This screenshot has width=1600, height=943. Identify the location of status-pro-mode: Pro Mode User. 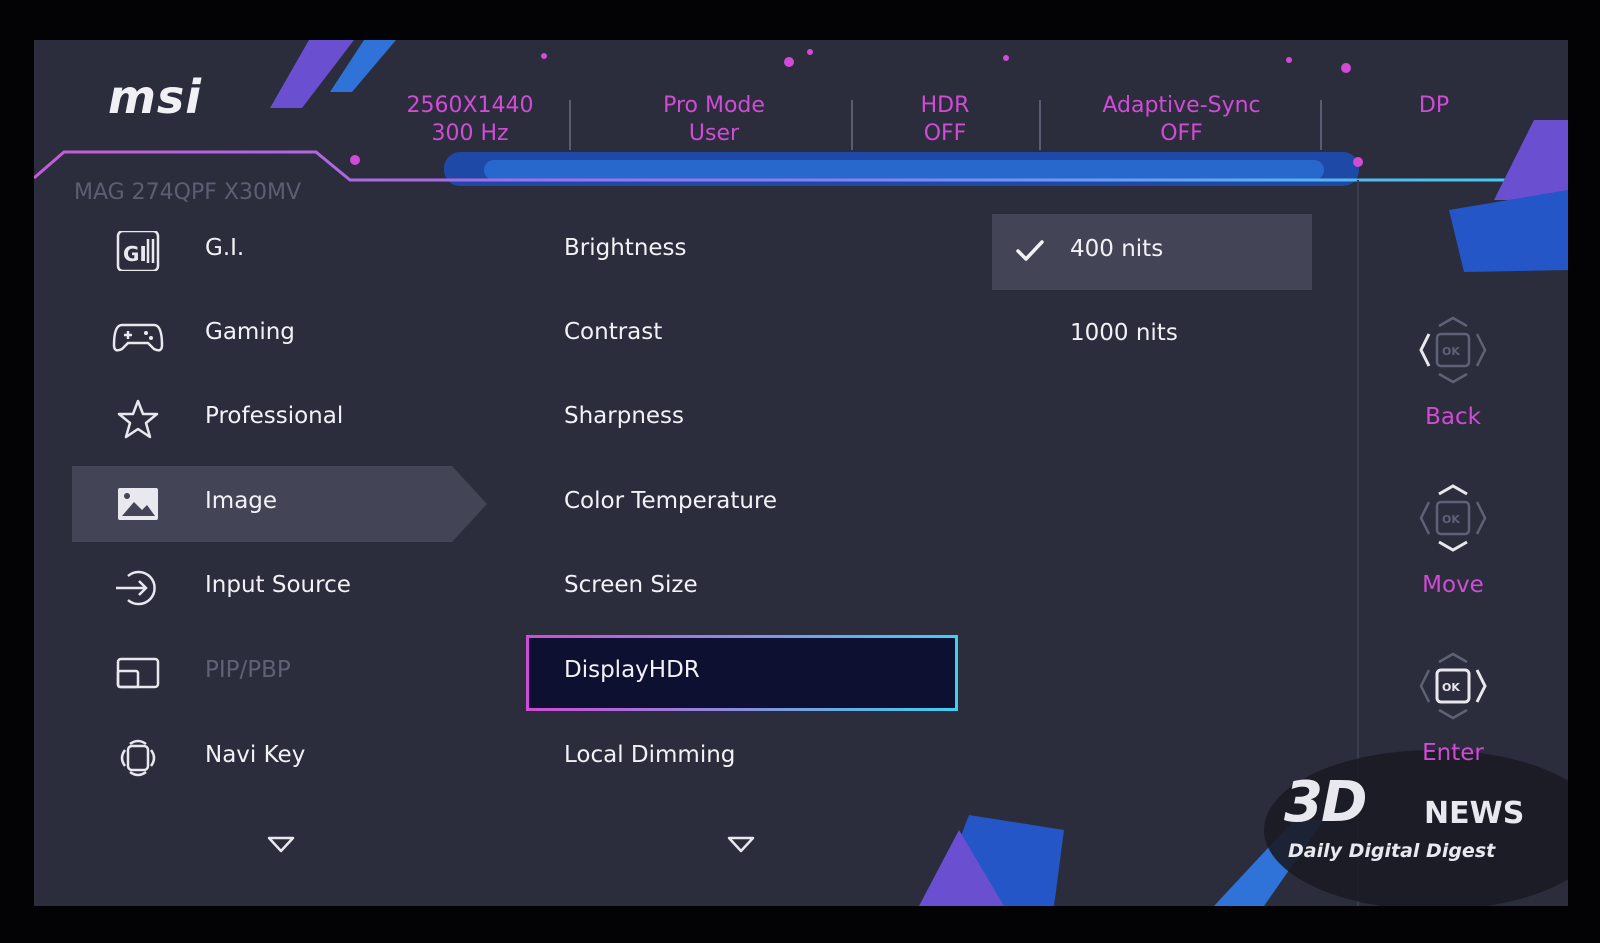
(714, 119).